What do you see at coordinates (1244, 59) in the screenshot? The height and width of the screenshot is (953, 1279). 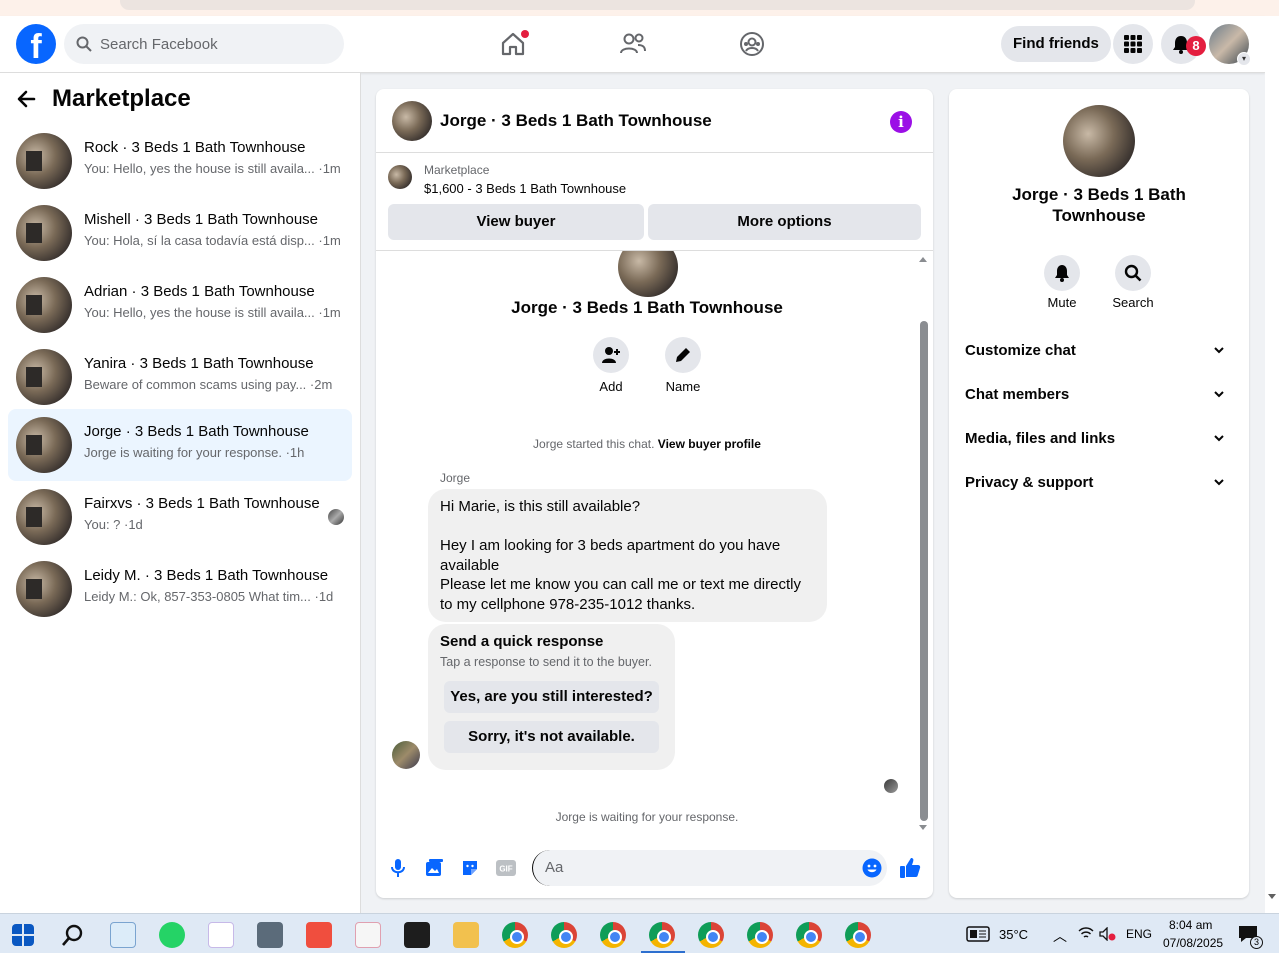 I see `chevron-down-icon: ▾` at bounding box center [1244, 59].